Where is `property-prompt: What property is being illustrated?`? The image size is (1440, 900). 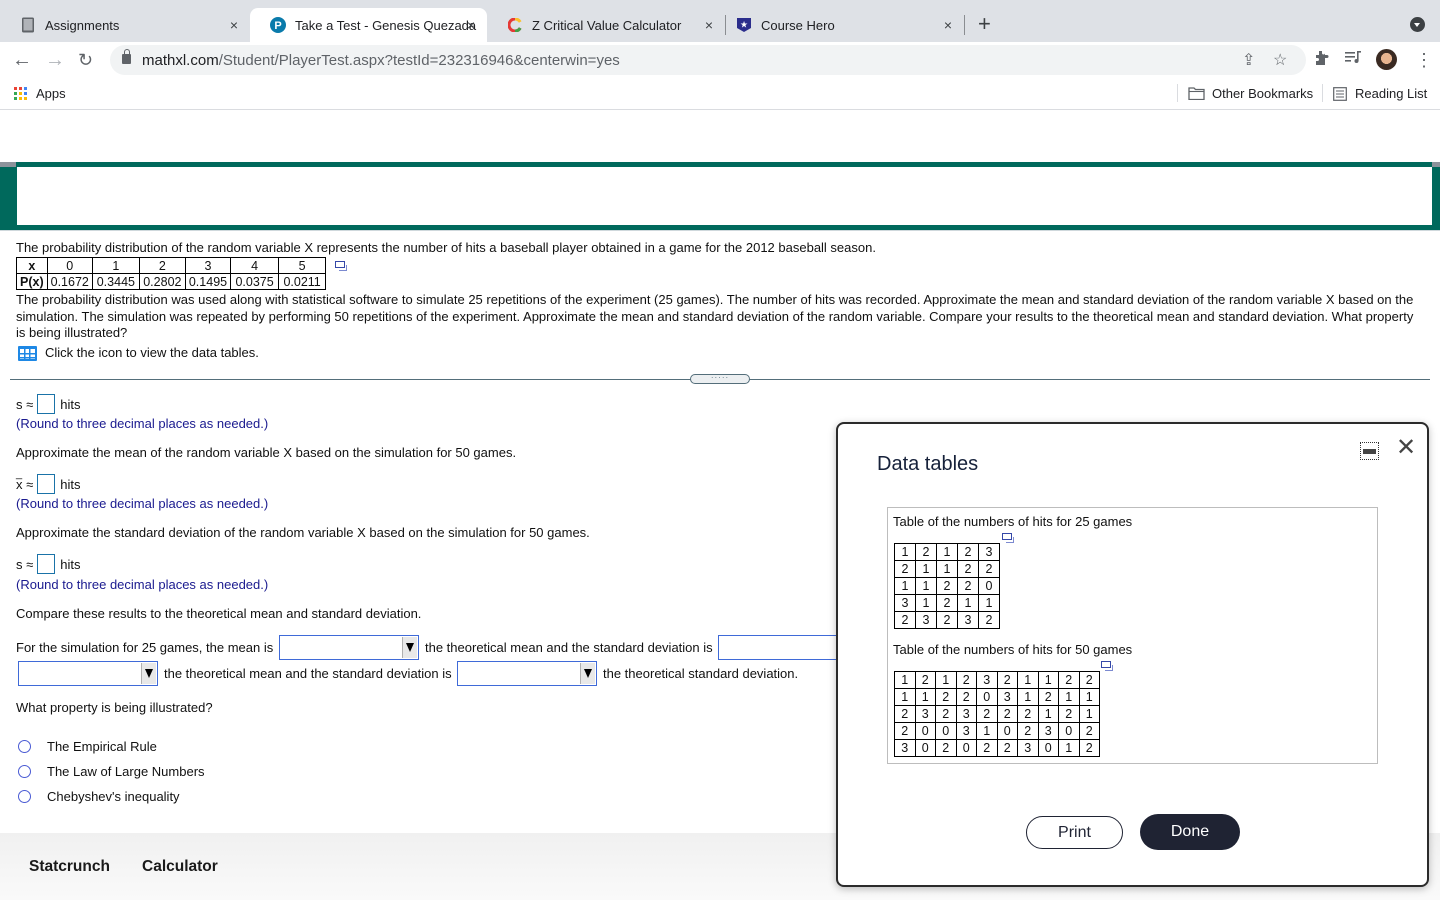
property-prompt: What property is being illustrated? is located at coordinates (114, 707).